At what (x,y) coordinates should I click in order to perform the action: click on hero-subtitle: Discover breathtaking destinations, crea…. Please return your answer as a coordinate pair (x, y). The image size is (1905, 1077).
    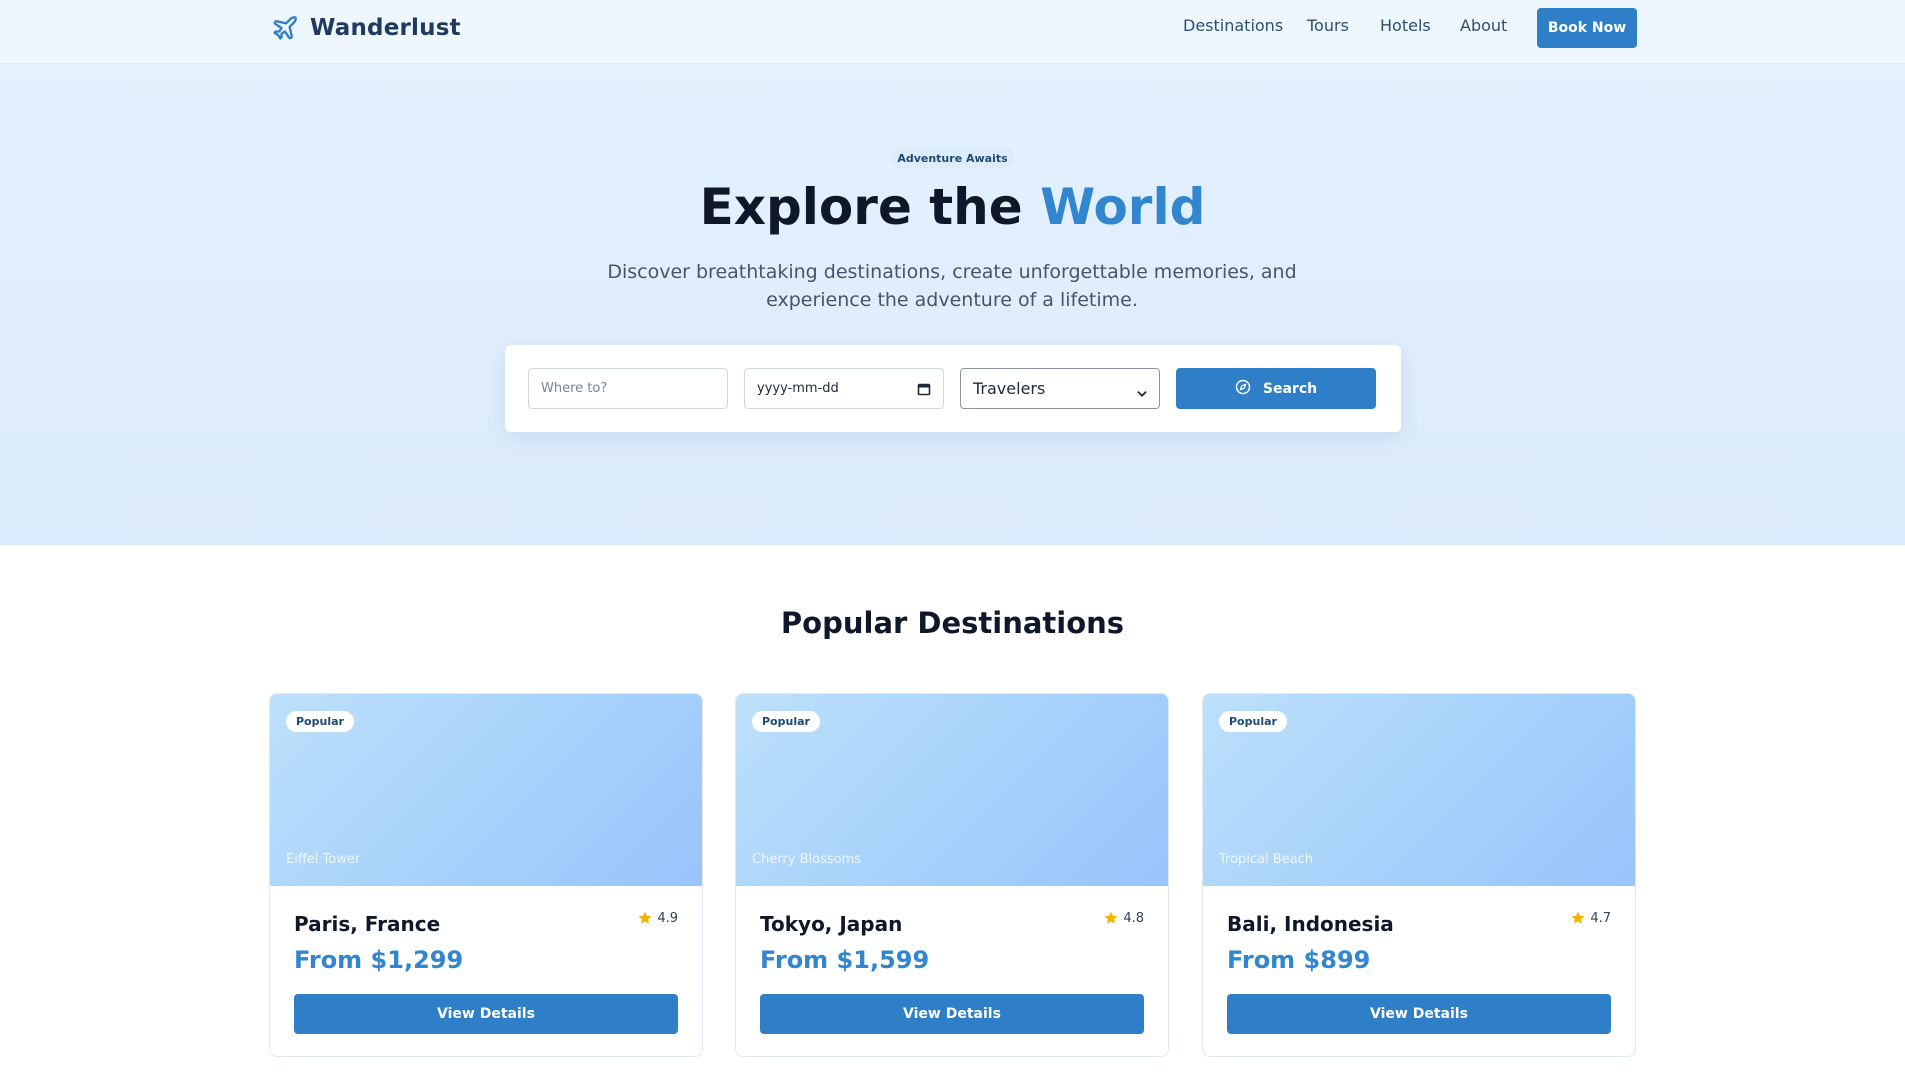
    Looking at the image, I should click on (952, 286).